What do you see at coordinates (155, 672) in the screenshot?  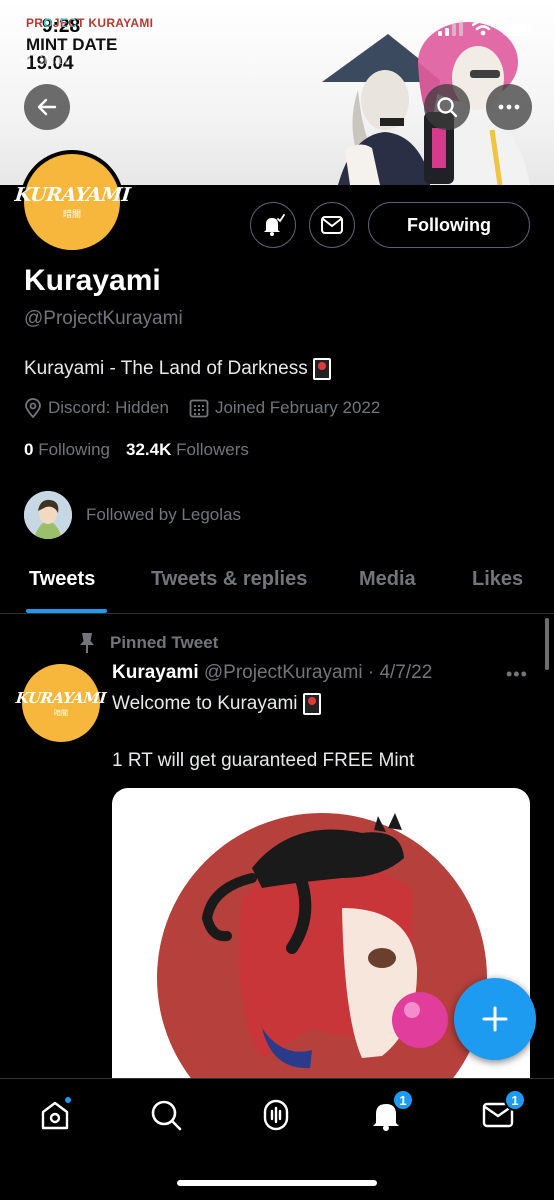 I see `tweet-author-name: Kurayami` at bounding box center [155, 672].